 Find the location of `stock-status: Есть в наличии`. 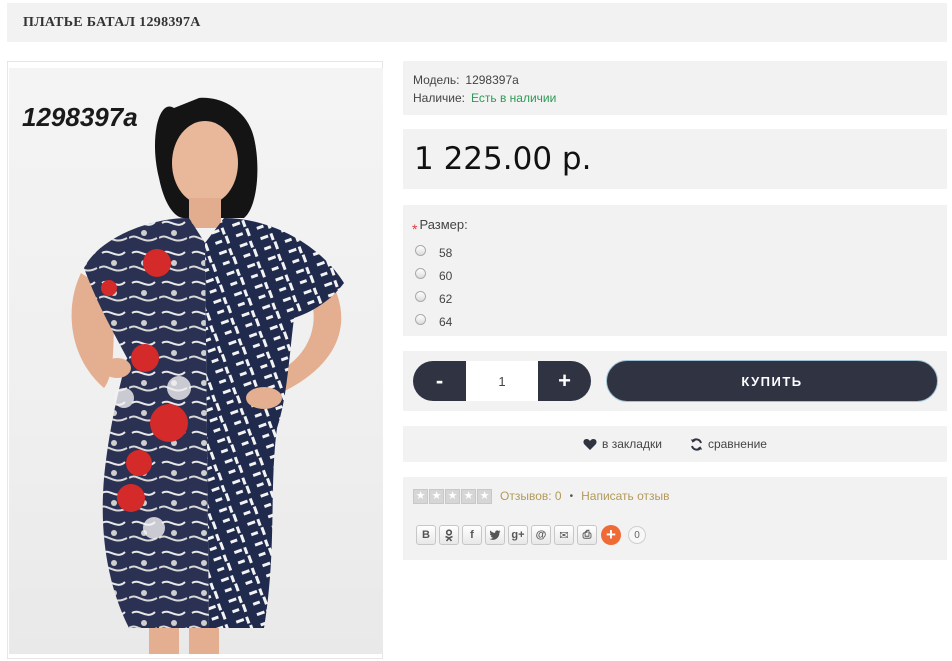

stock-status: Есть в наличии is located at coordinates (514, 98).